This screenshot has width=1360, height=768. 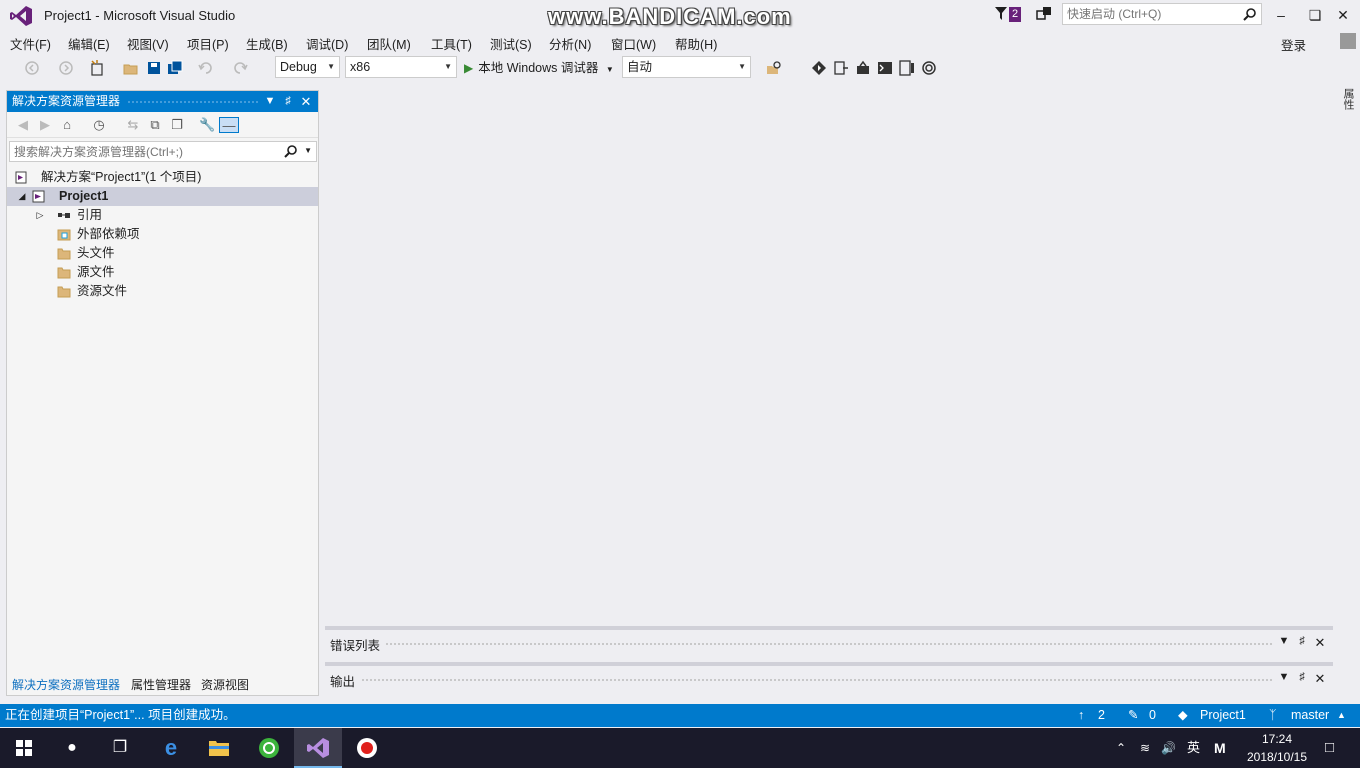 What do you see at coordinates (155, 125) in the screenshot?
I see `collapse-all-icon: ⧉` at bounding box center [155, 125].